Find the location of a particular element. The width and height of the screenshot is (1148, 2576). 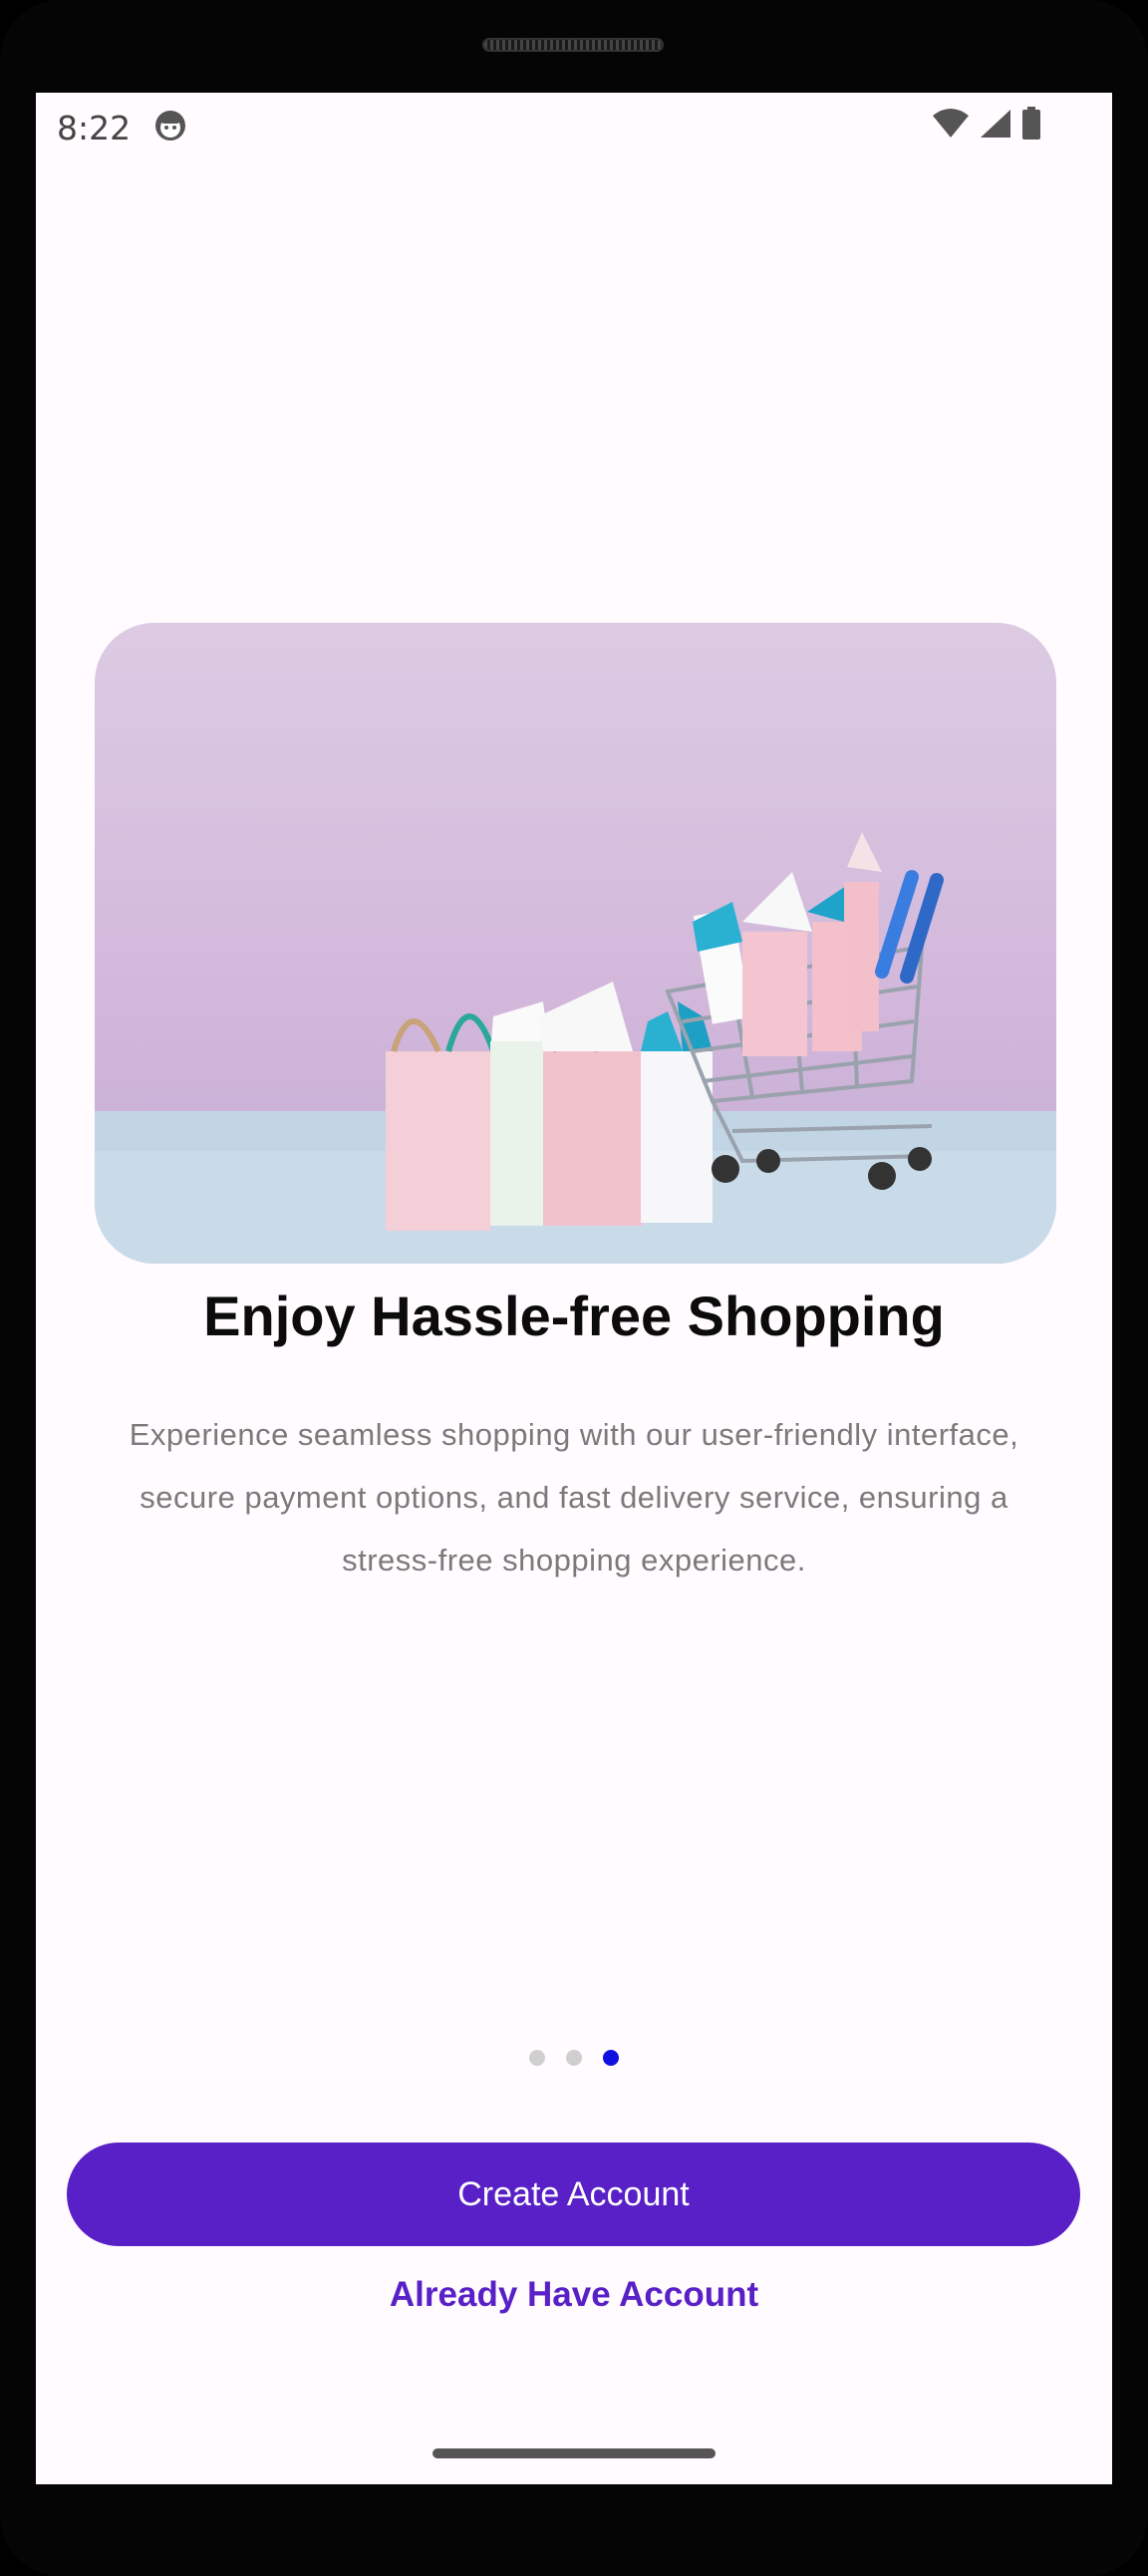

wifi-icon is located at coordinates (951, 124).